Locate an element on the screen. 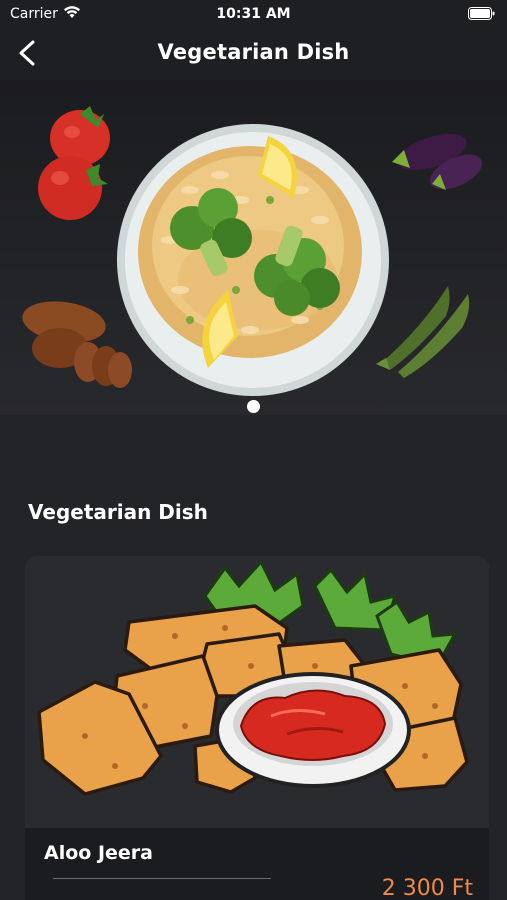 Image resolution: width=507 pixels, height=900 pixels. product-name: Aloo Jeera is located at coordinates (98, 853).